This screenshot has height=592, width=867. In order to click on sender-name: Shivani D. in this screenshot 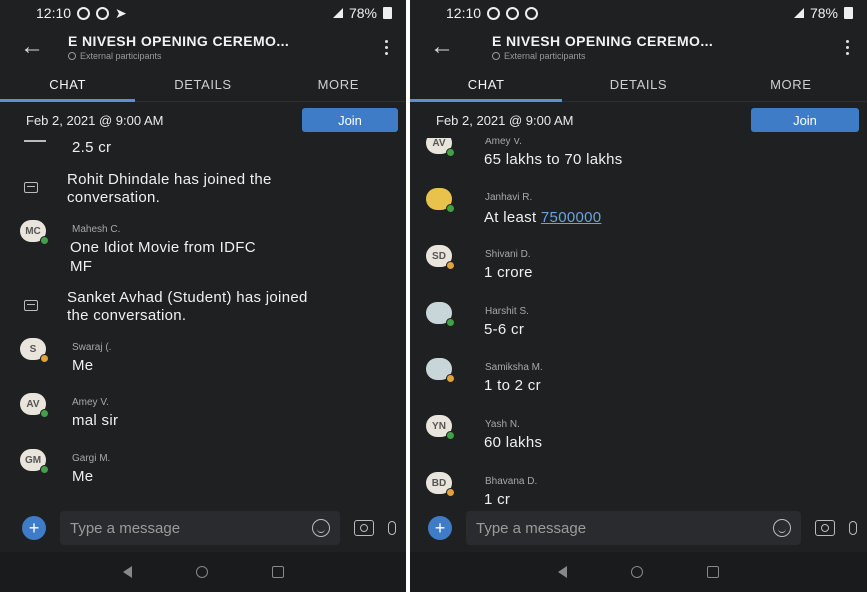, I will do `click(508, 254)`.